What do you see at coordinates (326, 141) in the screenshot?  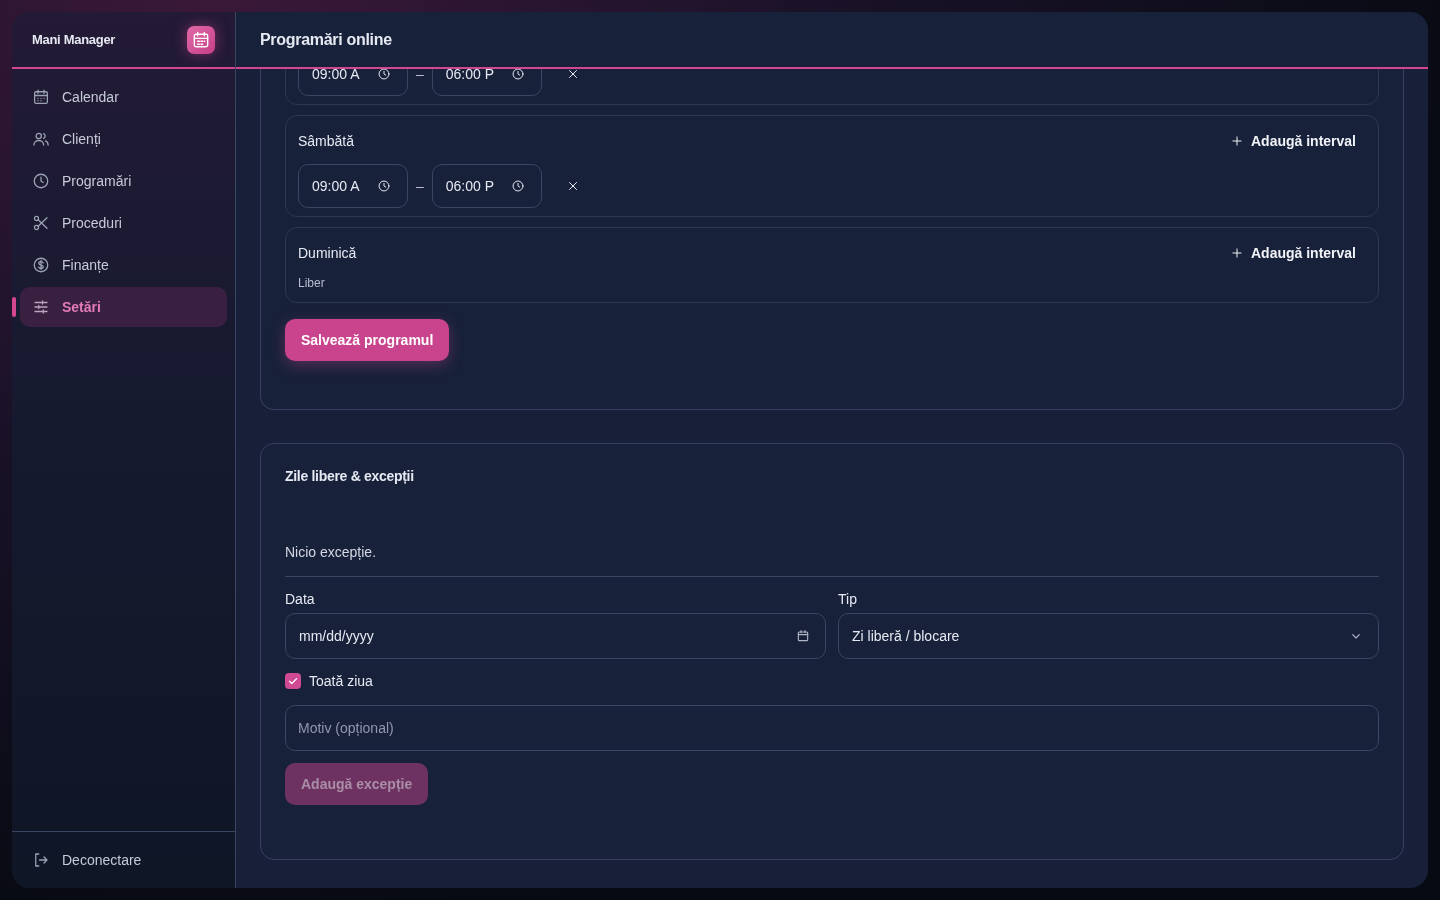 I see `day-name: Sâmbătă` at bounding box center [326, 141].